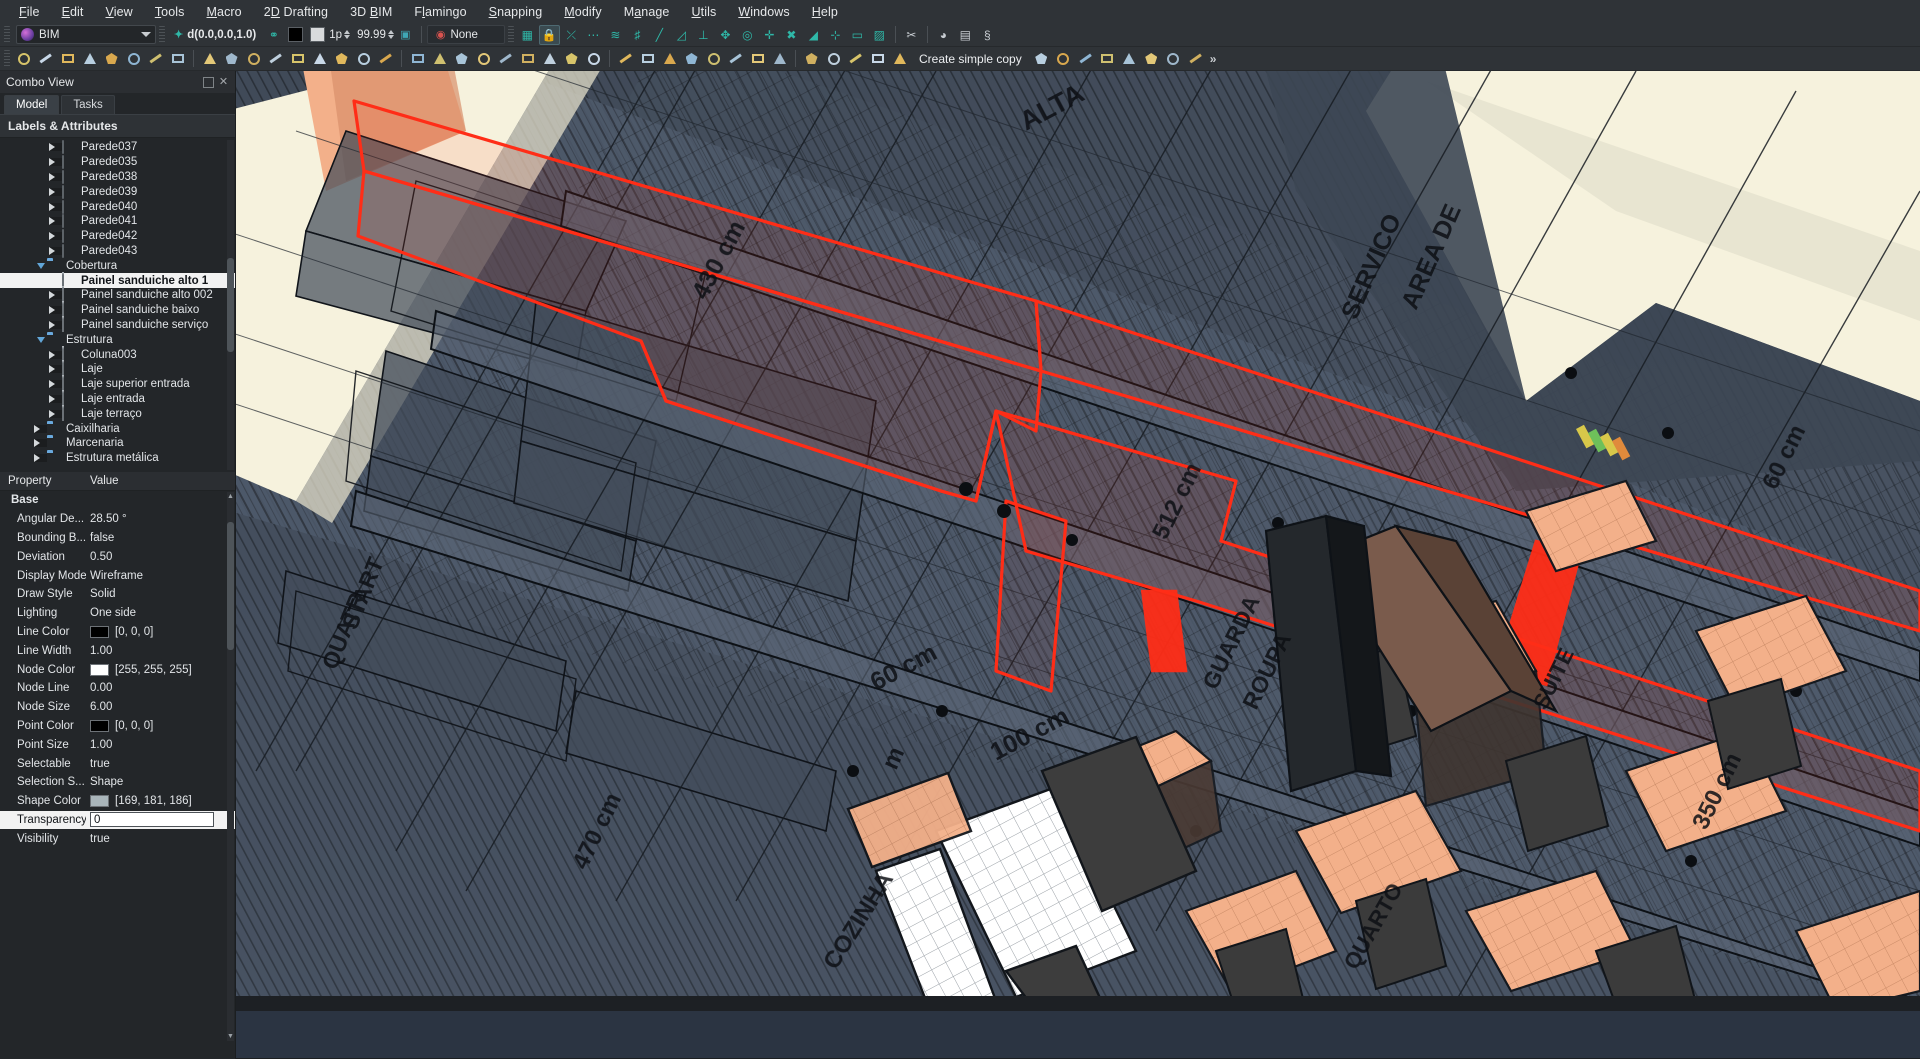 The image size is (1920, 1059). What do you see at coordinates (88, 104) in the screenshot?
I see `tab-tasks: Tasks` at bounding box center [88, 104].